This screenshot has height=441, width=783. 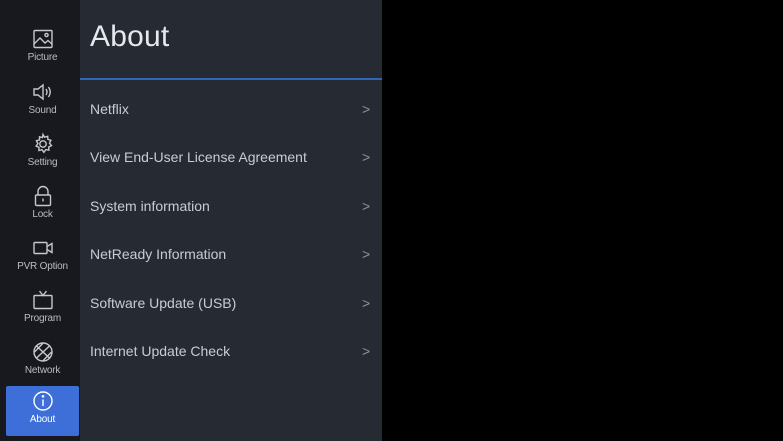 What do you see at coordinates (43, 143) in the screenshot?
I see `gear-icon` at bounding box center [43, 143].